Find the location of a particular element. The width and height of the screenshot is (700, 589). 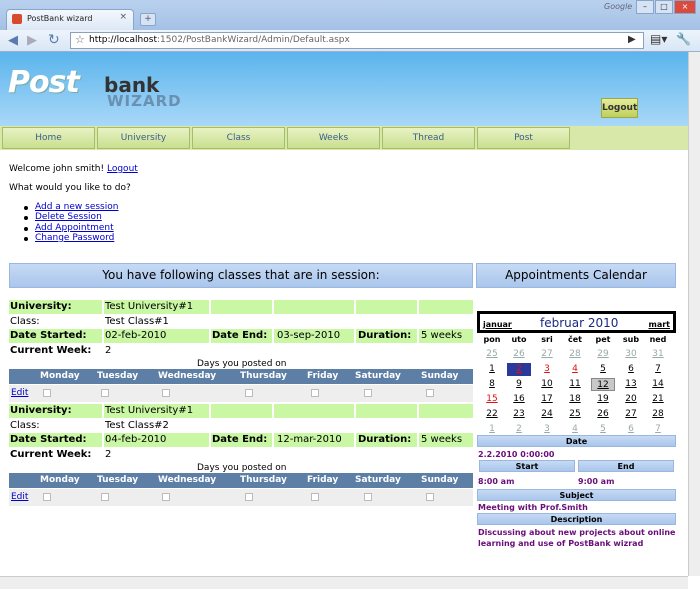

end-label: End is located at coordinates (626, 466).